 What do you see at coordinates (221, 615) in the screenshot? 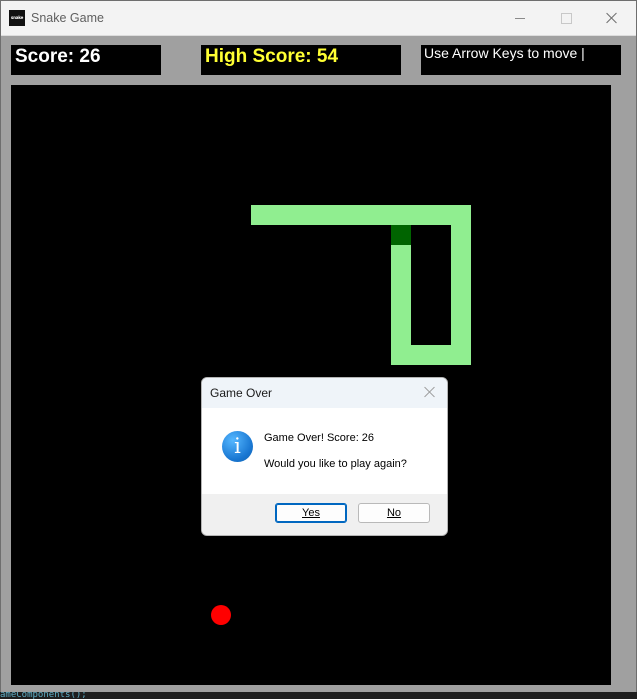
I see `food-apple` at bounding box center [221, 615].